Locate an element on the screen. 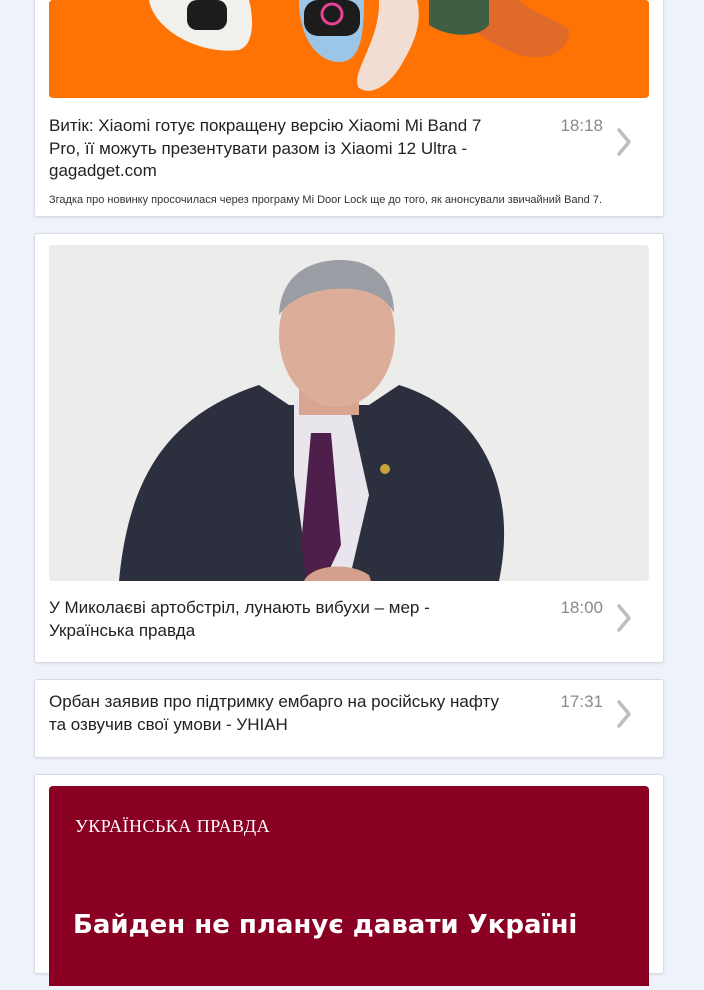 The image size is (704, 990). smartwatch-bands-illustration is located at coordinates (349, 49).